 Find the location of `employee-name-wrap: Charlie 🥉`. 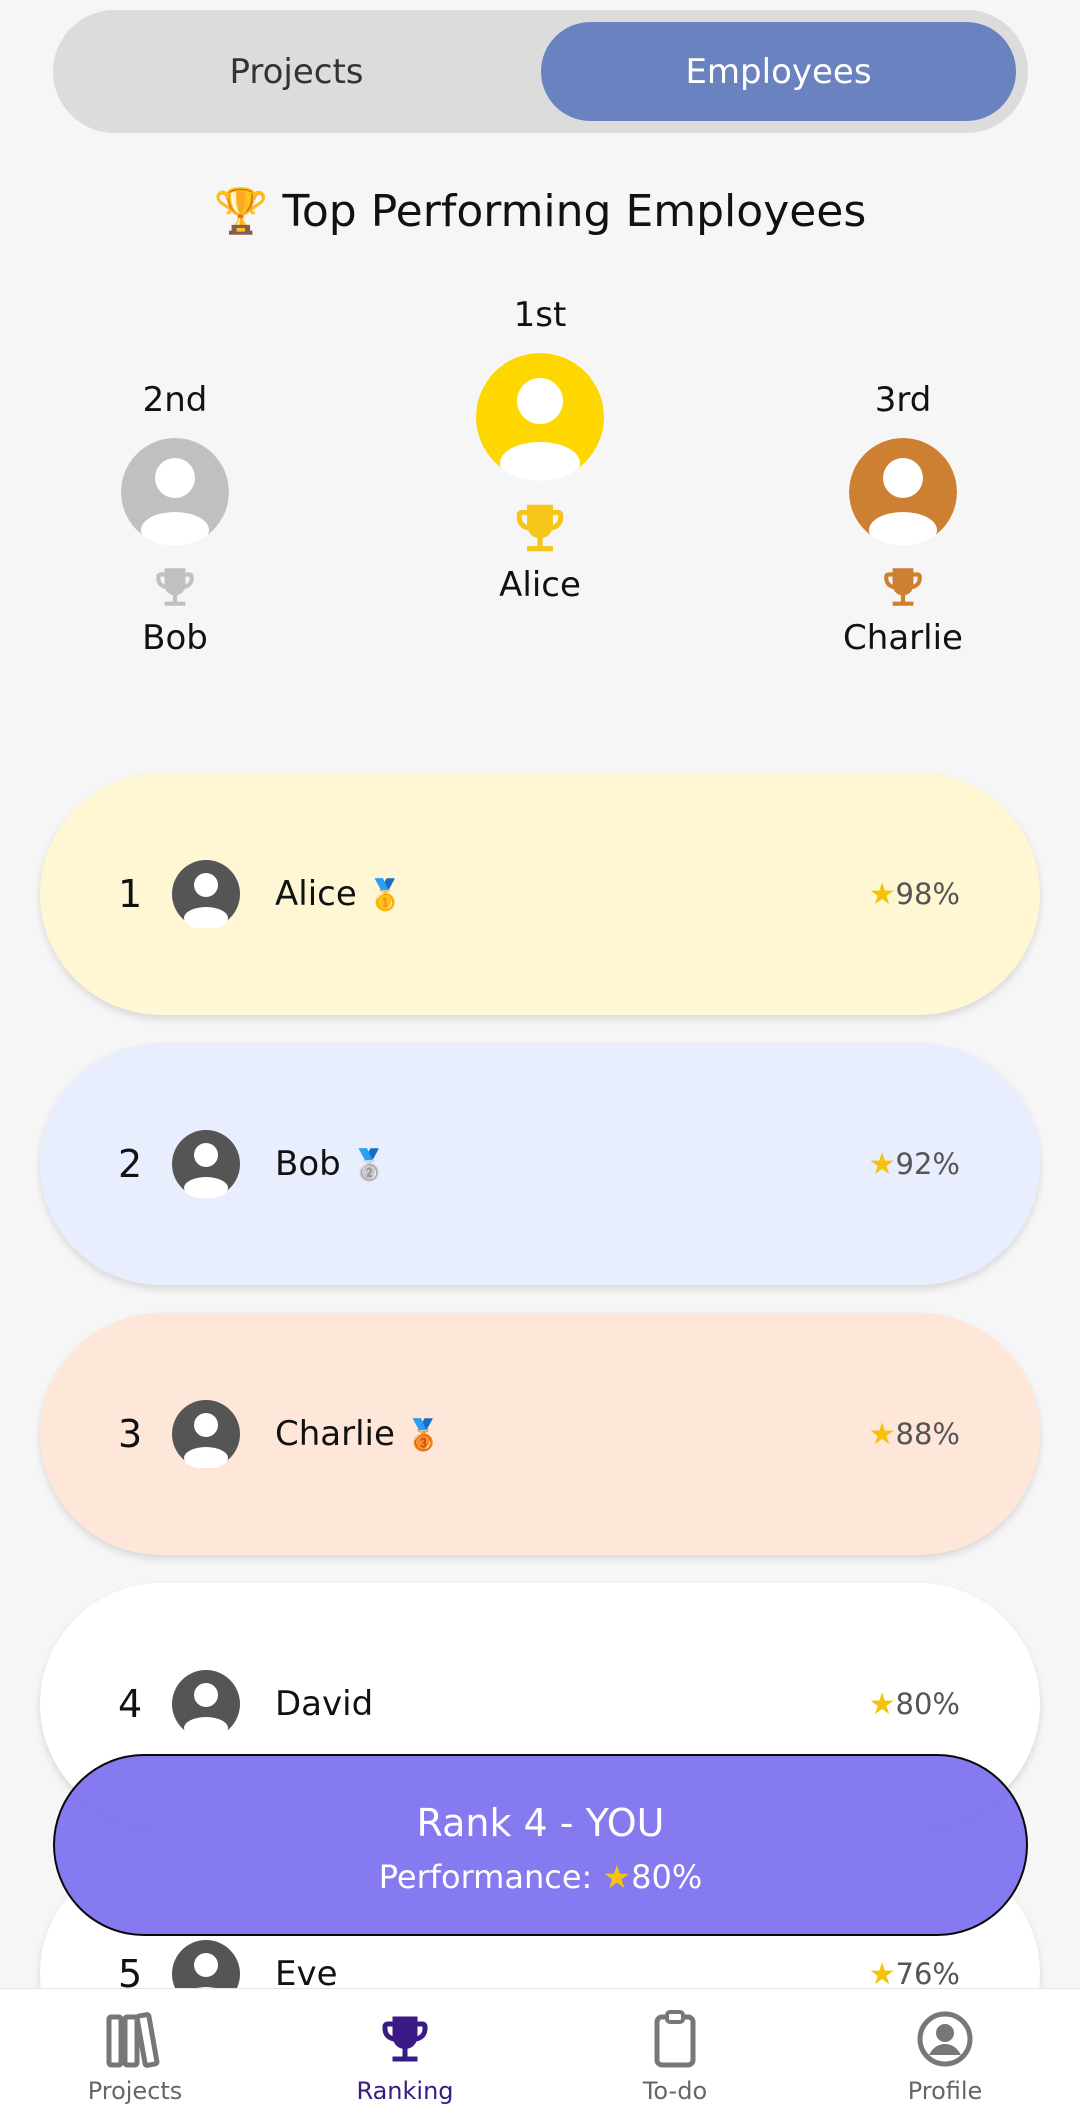

employee-name-wrap: Charlie 🥉 is located at coordinates (358, 1434).